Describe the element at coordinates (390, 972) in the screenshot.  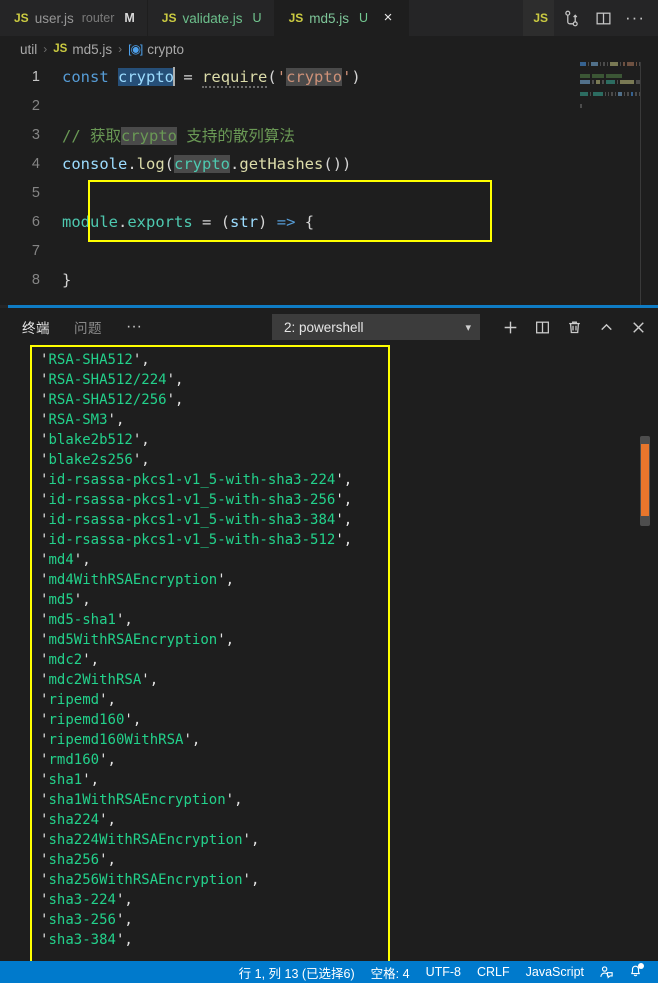
I see `status-indentation: 空格: 4` at that location.